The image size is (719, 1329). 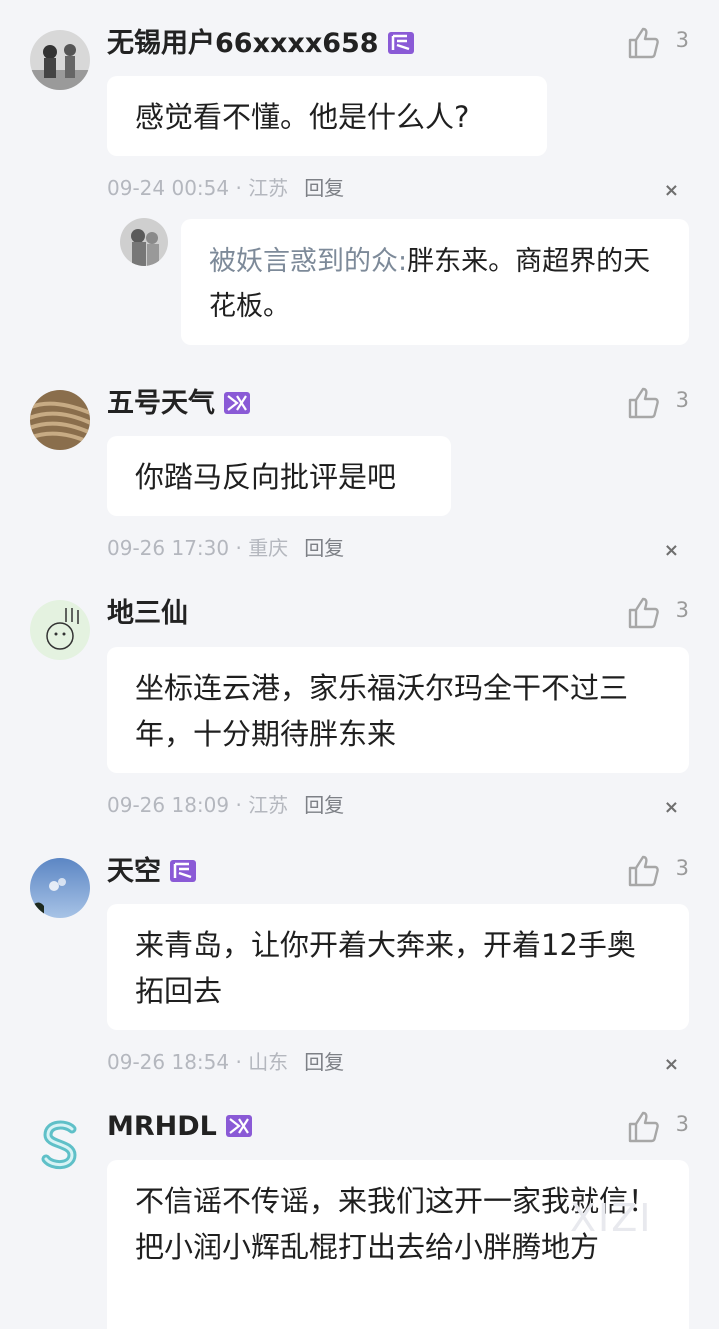 What do you see at coordinates (134, 871) in the screenshot?
I see `username-text: 天空` at bounding box center [134, 871].